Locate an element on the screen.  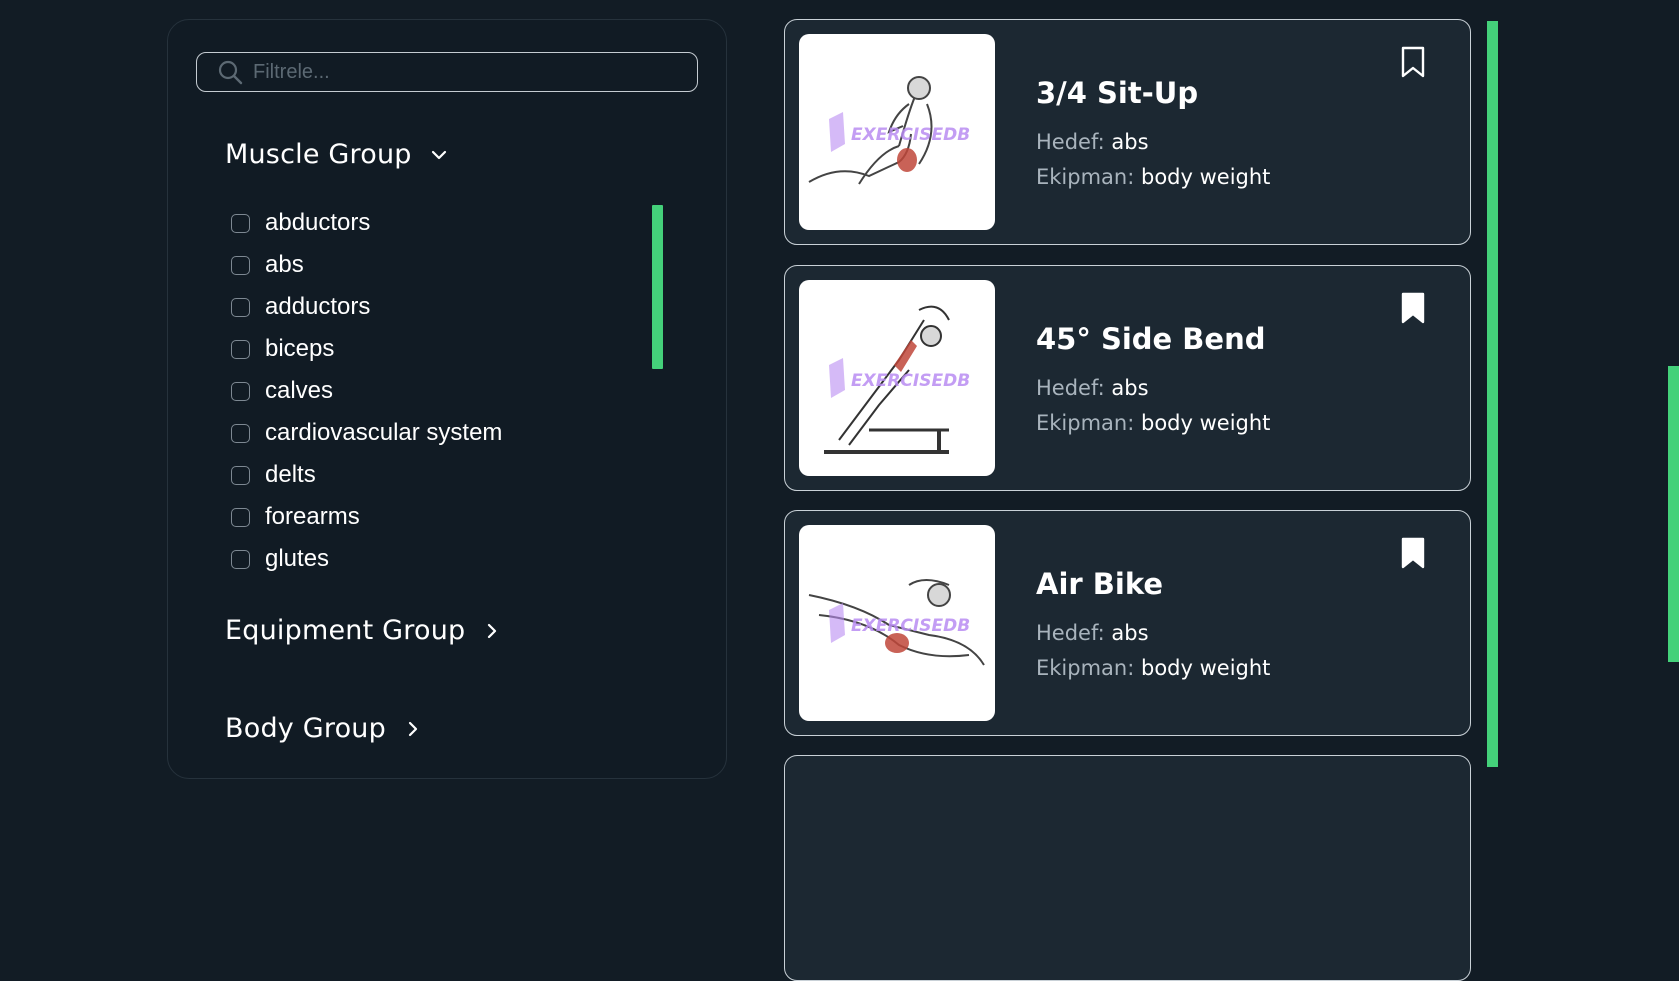
equipment-group-header: Equipment Group is located at coordinates (364, 630).